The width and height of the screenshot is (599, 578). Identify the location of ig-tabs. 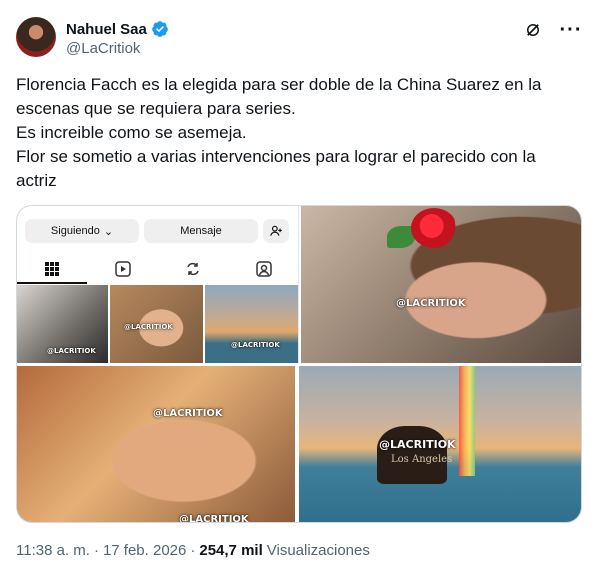
(157, 269).